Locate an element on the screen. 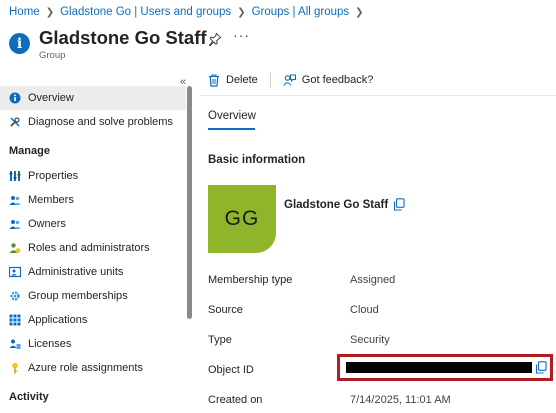  breadcrumb-all-groups: Groups | All groups is located at coordinates (301, 12).